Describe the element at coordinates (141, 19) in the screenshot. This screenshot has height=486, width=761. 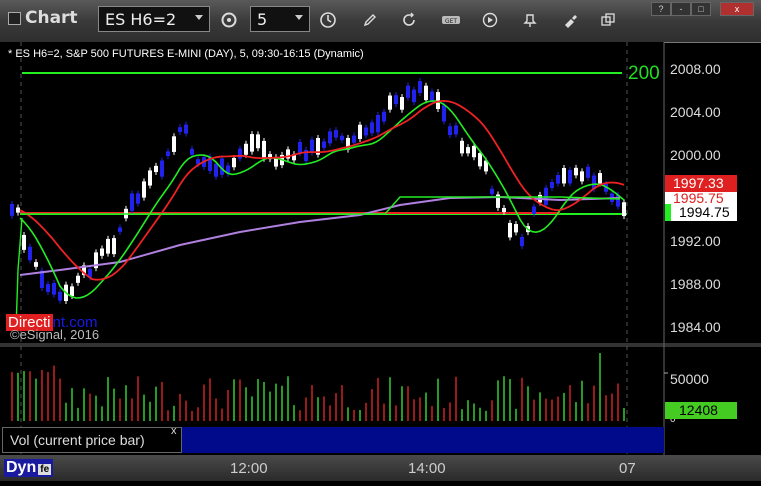
I see `symbol-value: ES H6=2` at that location.